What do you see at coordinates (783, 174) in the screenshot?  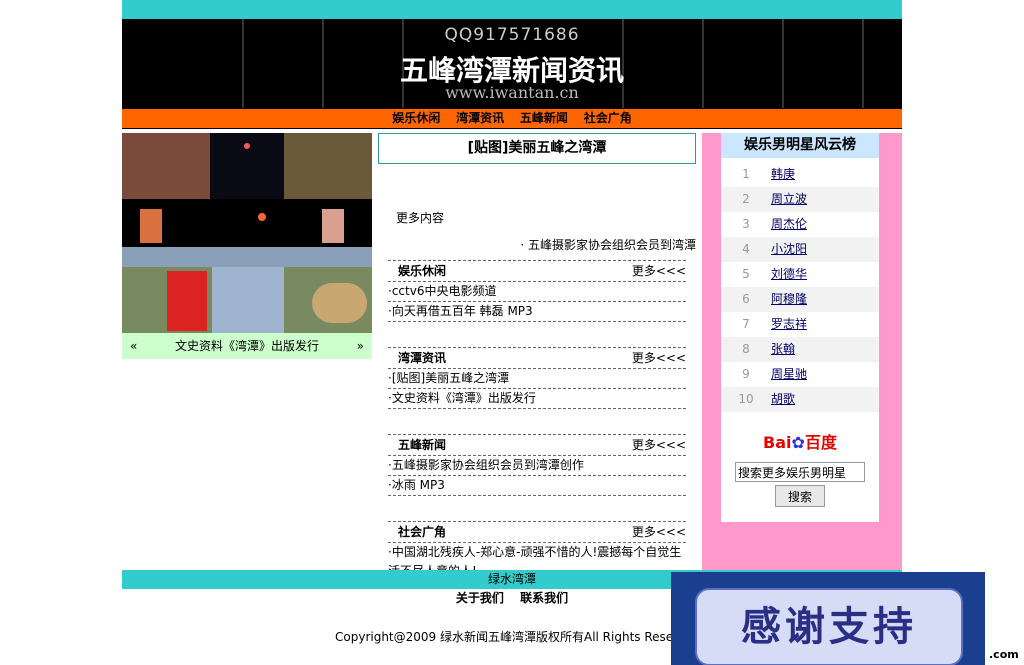 I see `rank-name-link: 韩庚` at bounding box center [783, 174].